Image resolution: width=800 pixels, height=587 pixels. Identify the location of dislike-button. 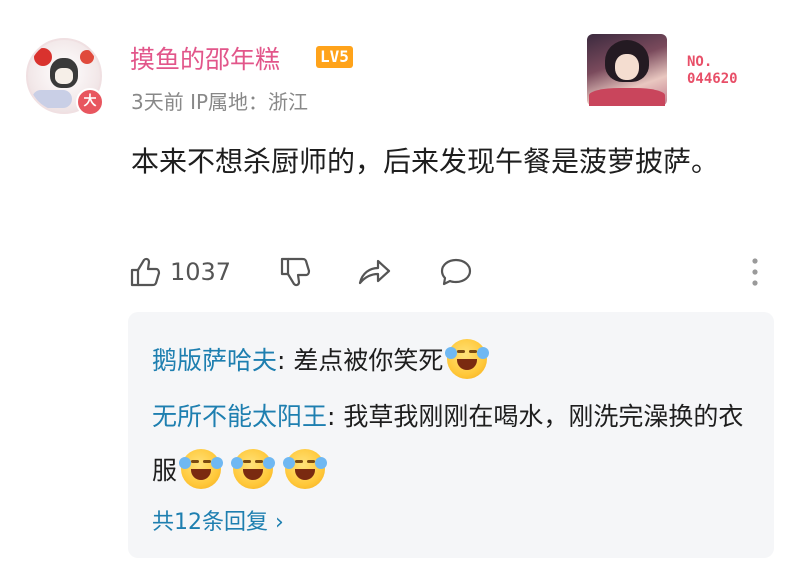
(295, 272).